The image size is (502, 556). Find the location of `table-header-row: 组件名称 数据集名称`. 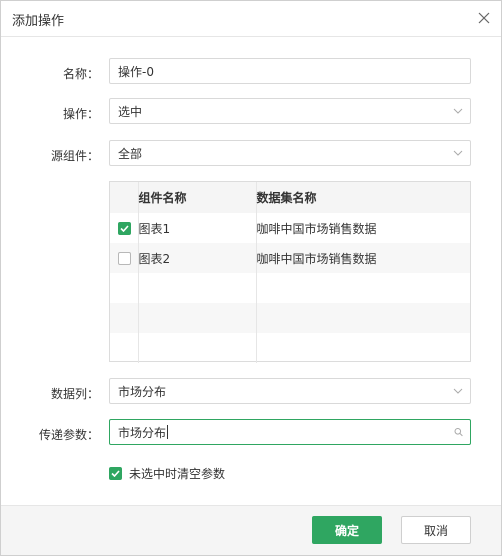

table-header-row: 组件名称 数据集名称 is located at coordinates (290, 197).